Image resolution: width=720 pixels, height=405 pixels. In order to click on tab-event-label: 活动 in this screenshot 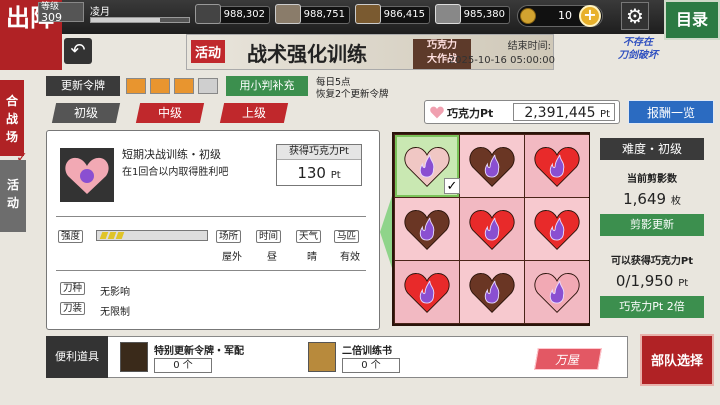, I will do `click(12, 194)`.